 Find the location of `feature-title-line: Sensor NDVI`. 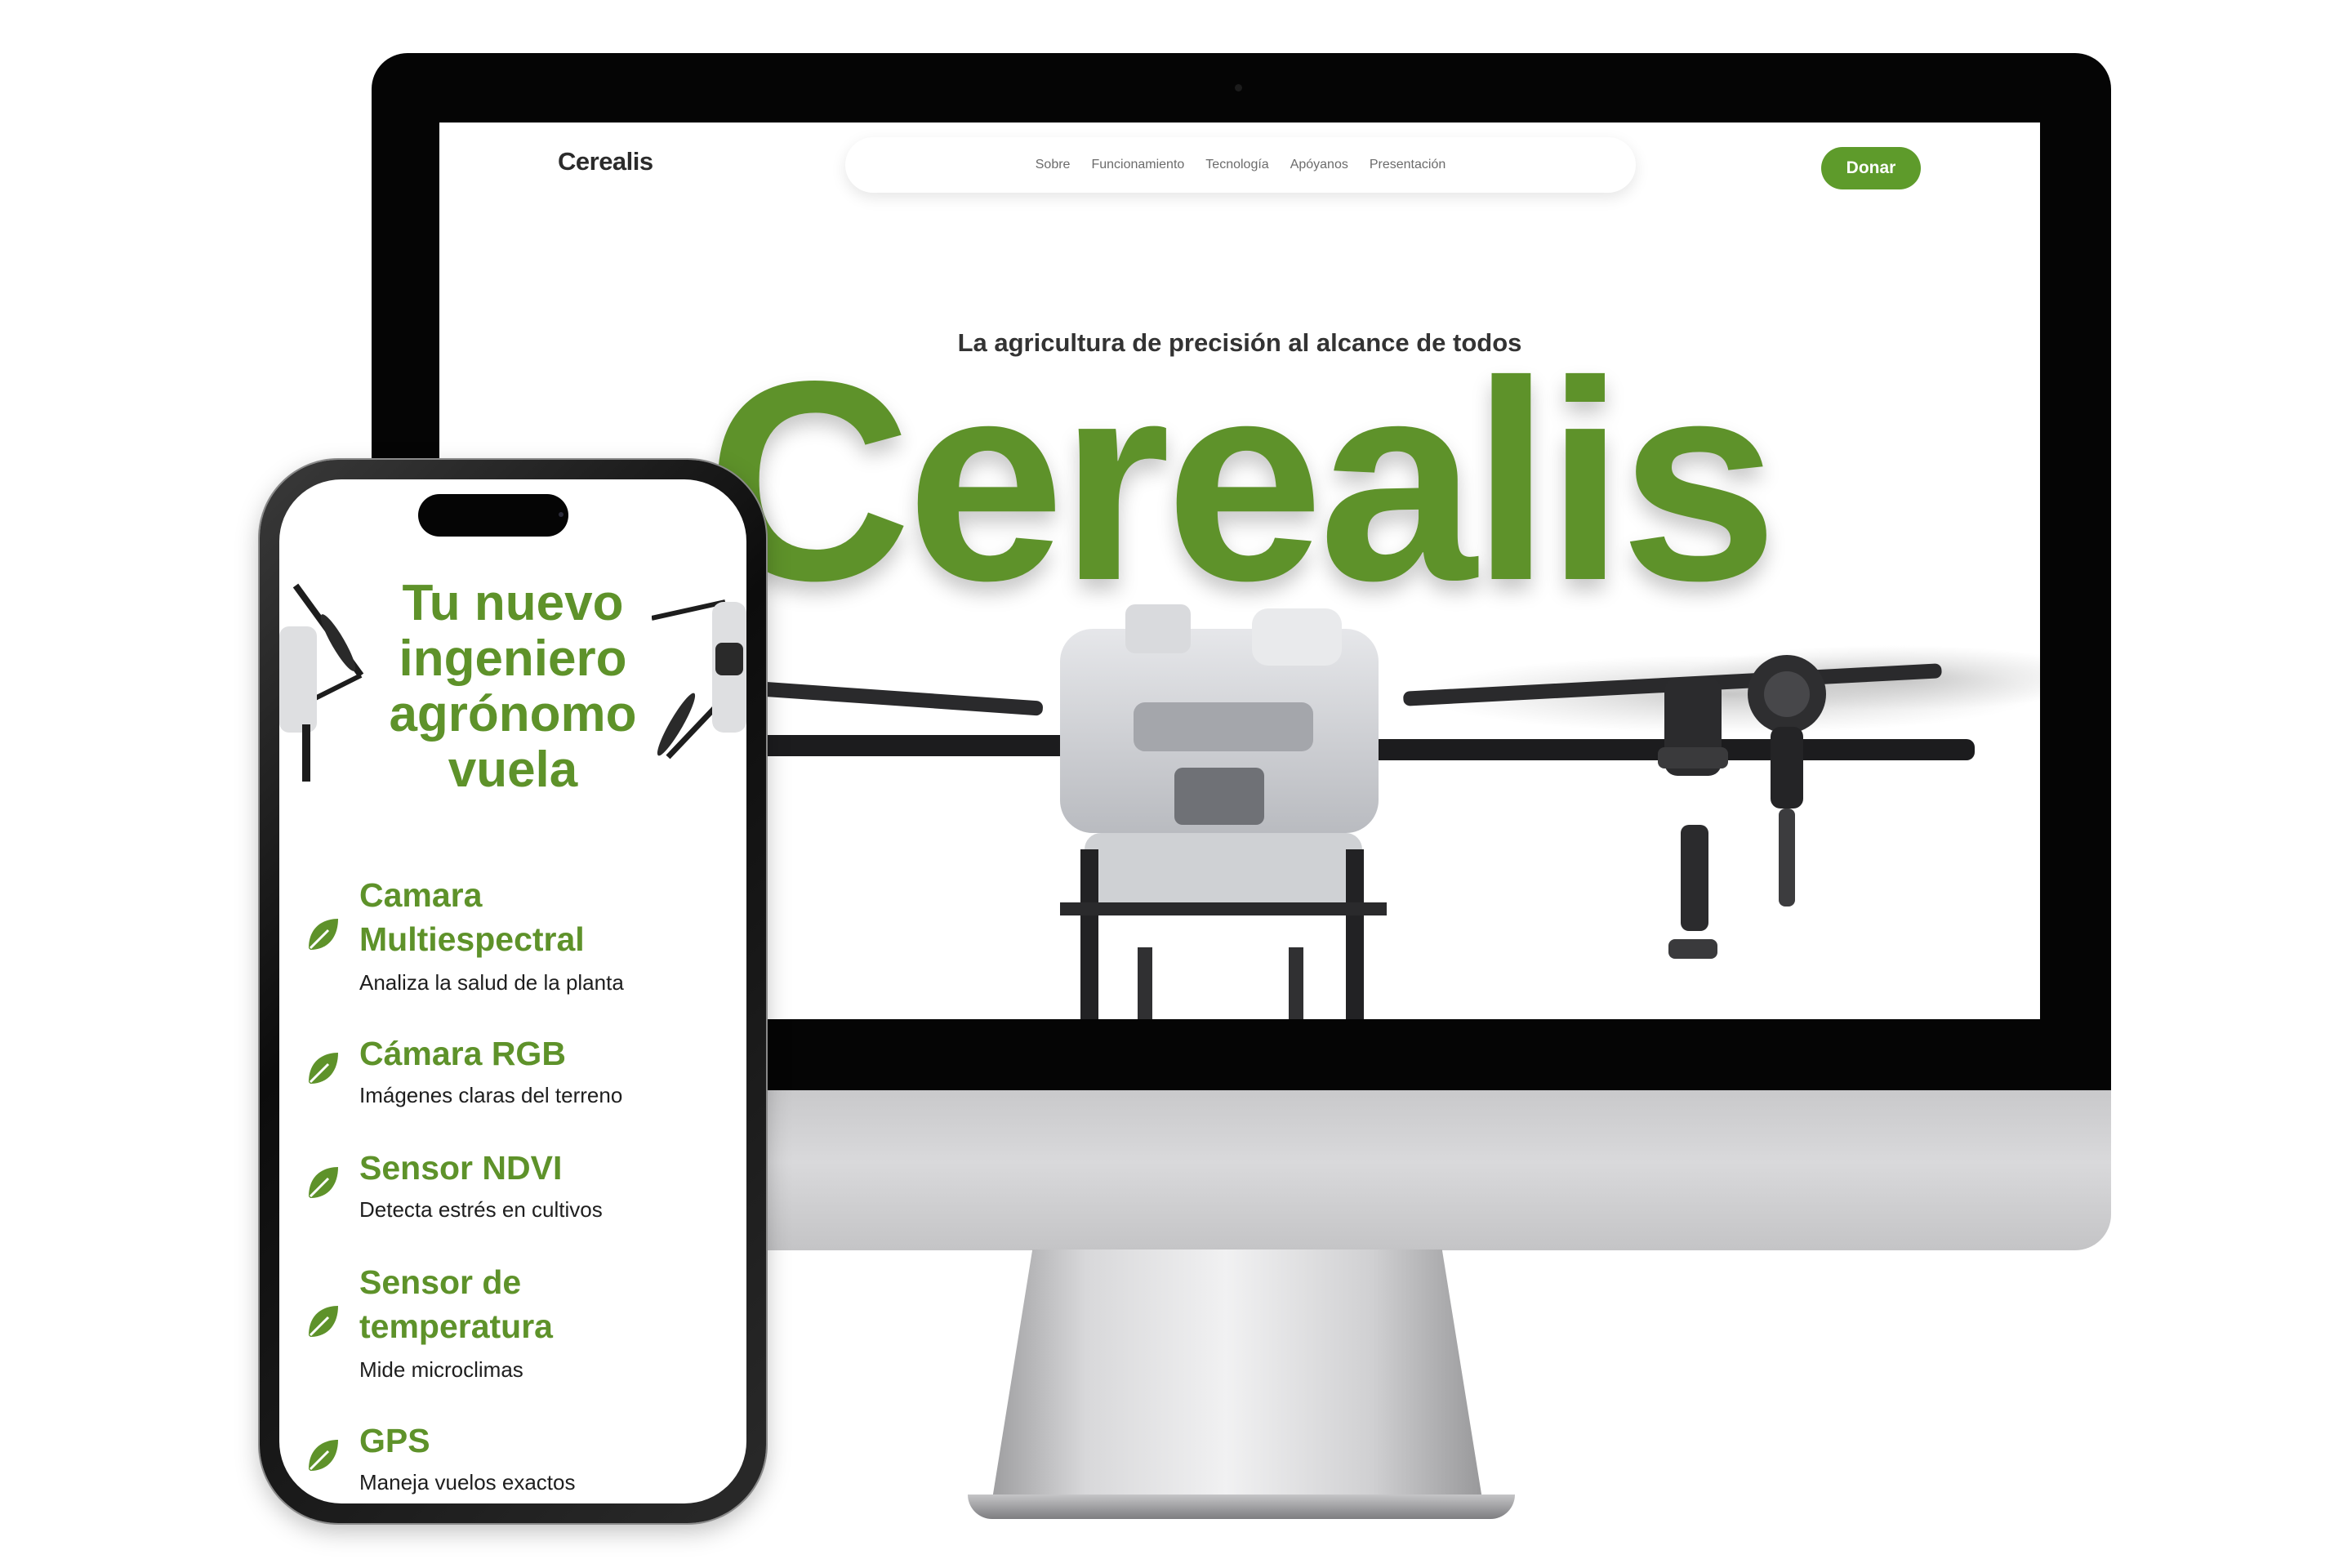

feature-title-line: Sensor NDVI is located at coordinates (461, 1168).